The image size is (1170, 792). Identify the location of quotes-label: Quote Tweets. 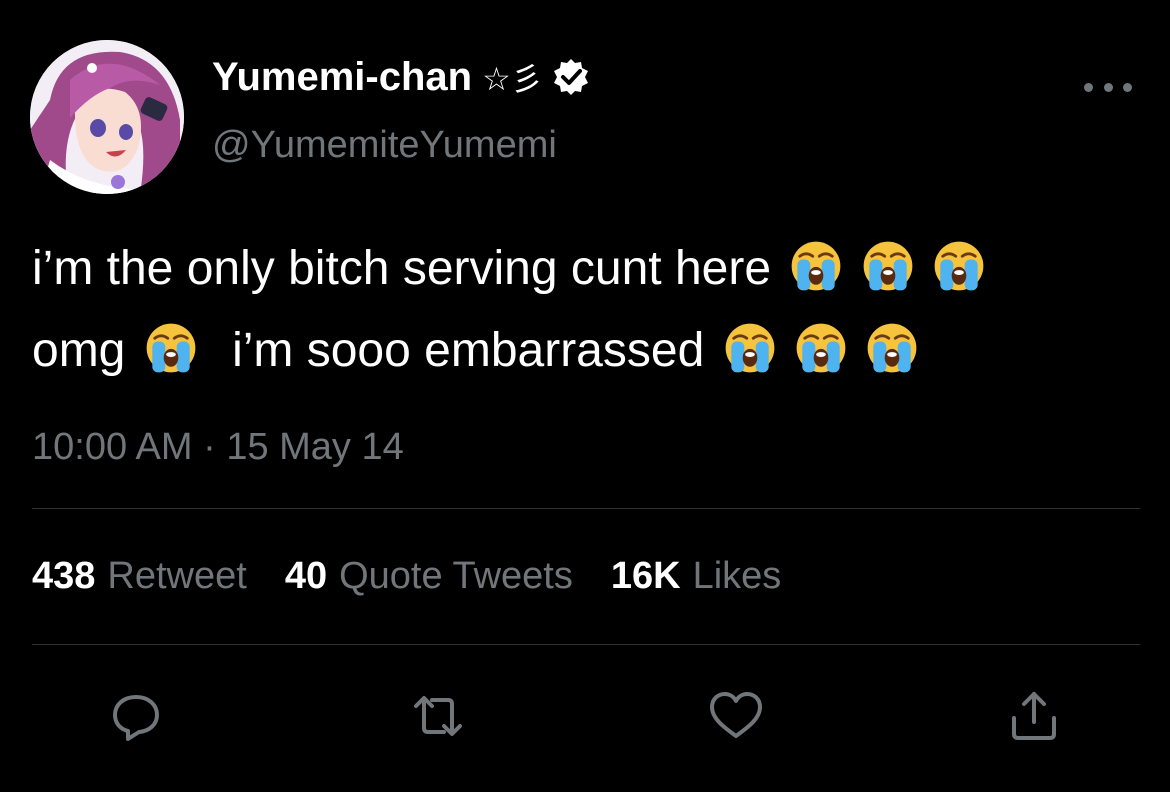
(456, 576).